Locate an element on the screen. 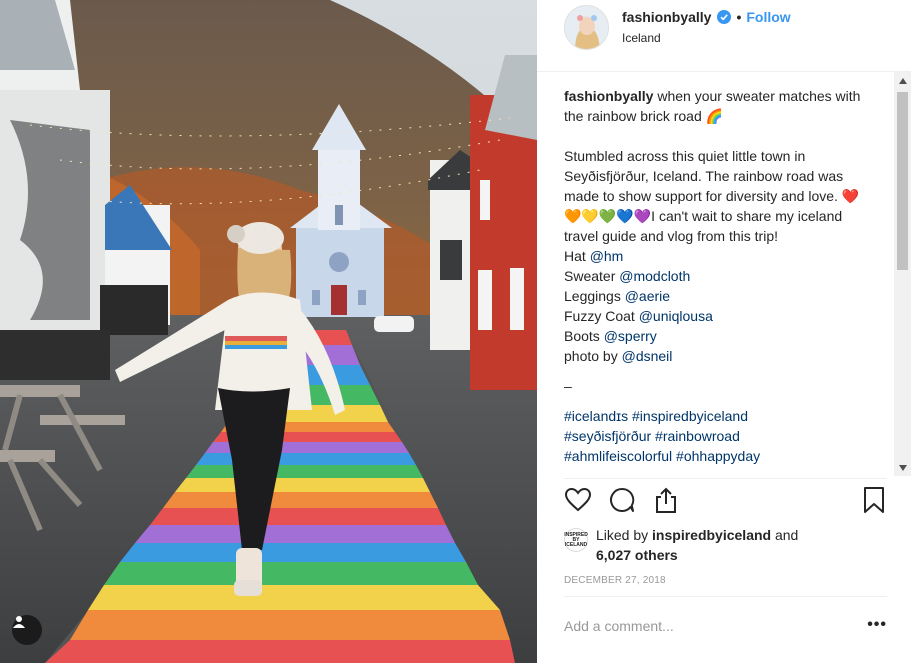 The width and height of the screenshot is (911, 663). more-options-icon: ••• is located at coordinates (877, 625).